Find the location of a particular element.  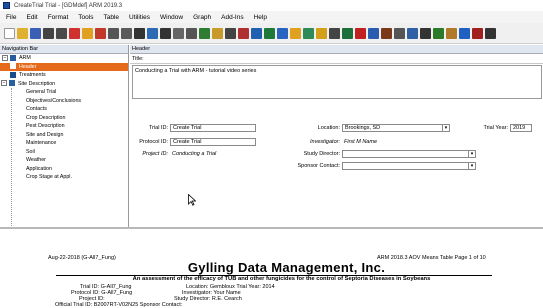

check-icon is located at coordinates (334, 33).